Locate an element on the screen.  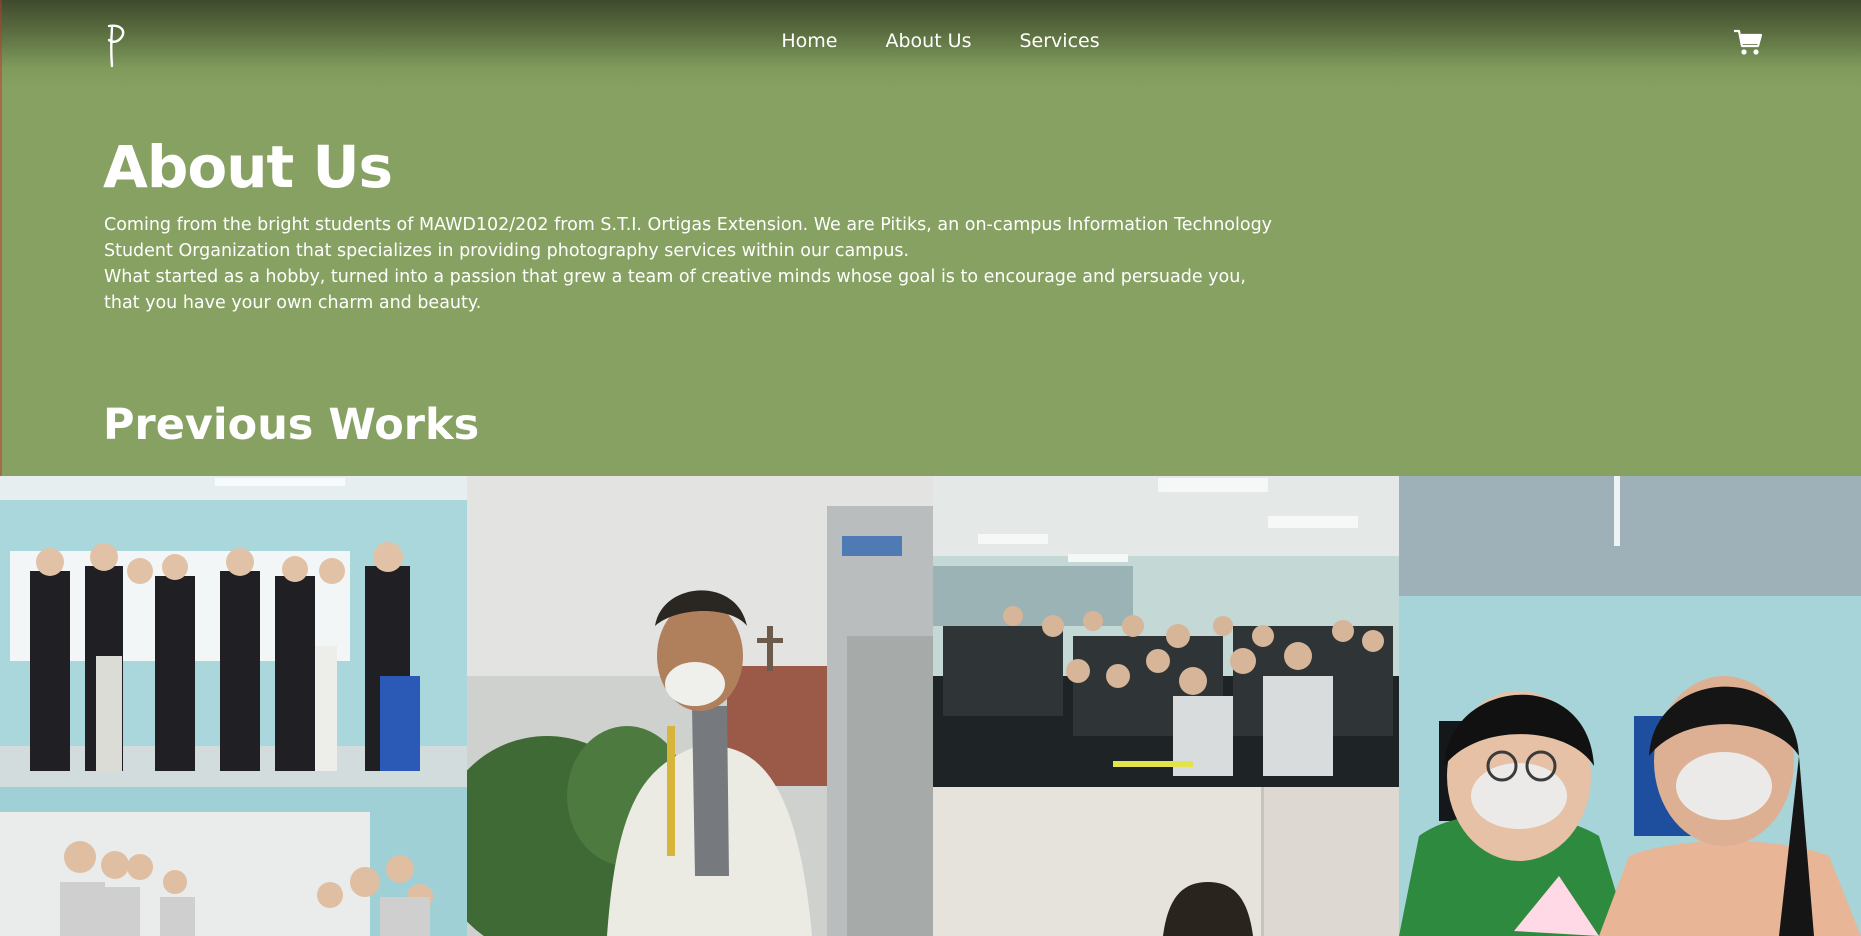
nav-home: Home is located at coordinates (809, 41).